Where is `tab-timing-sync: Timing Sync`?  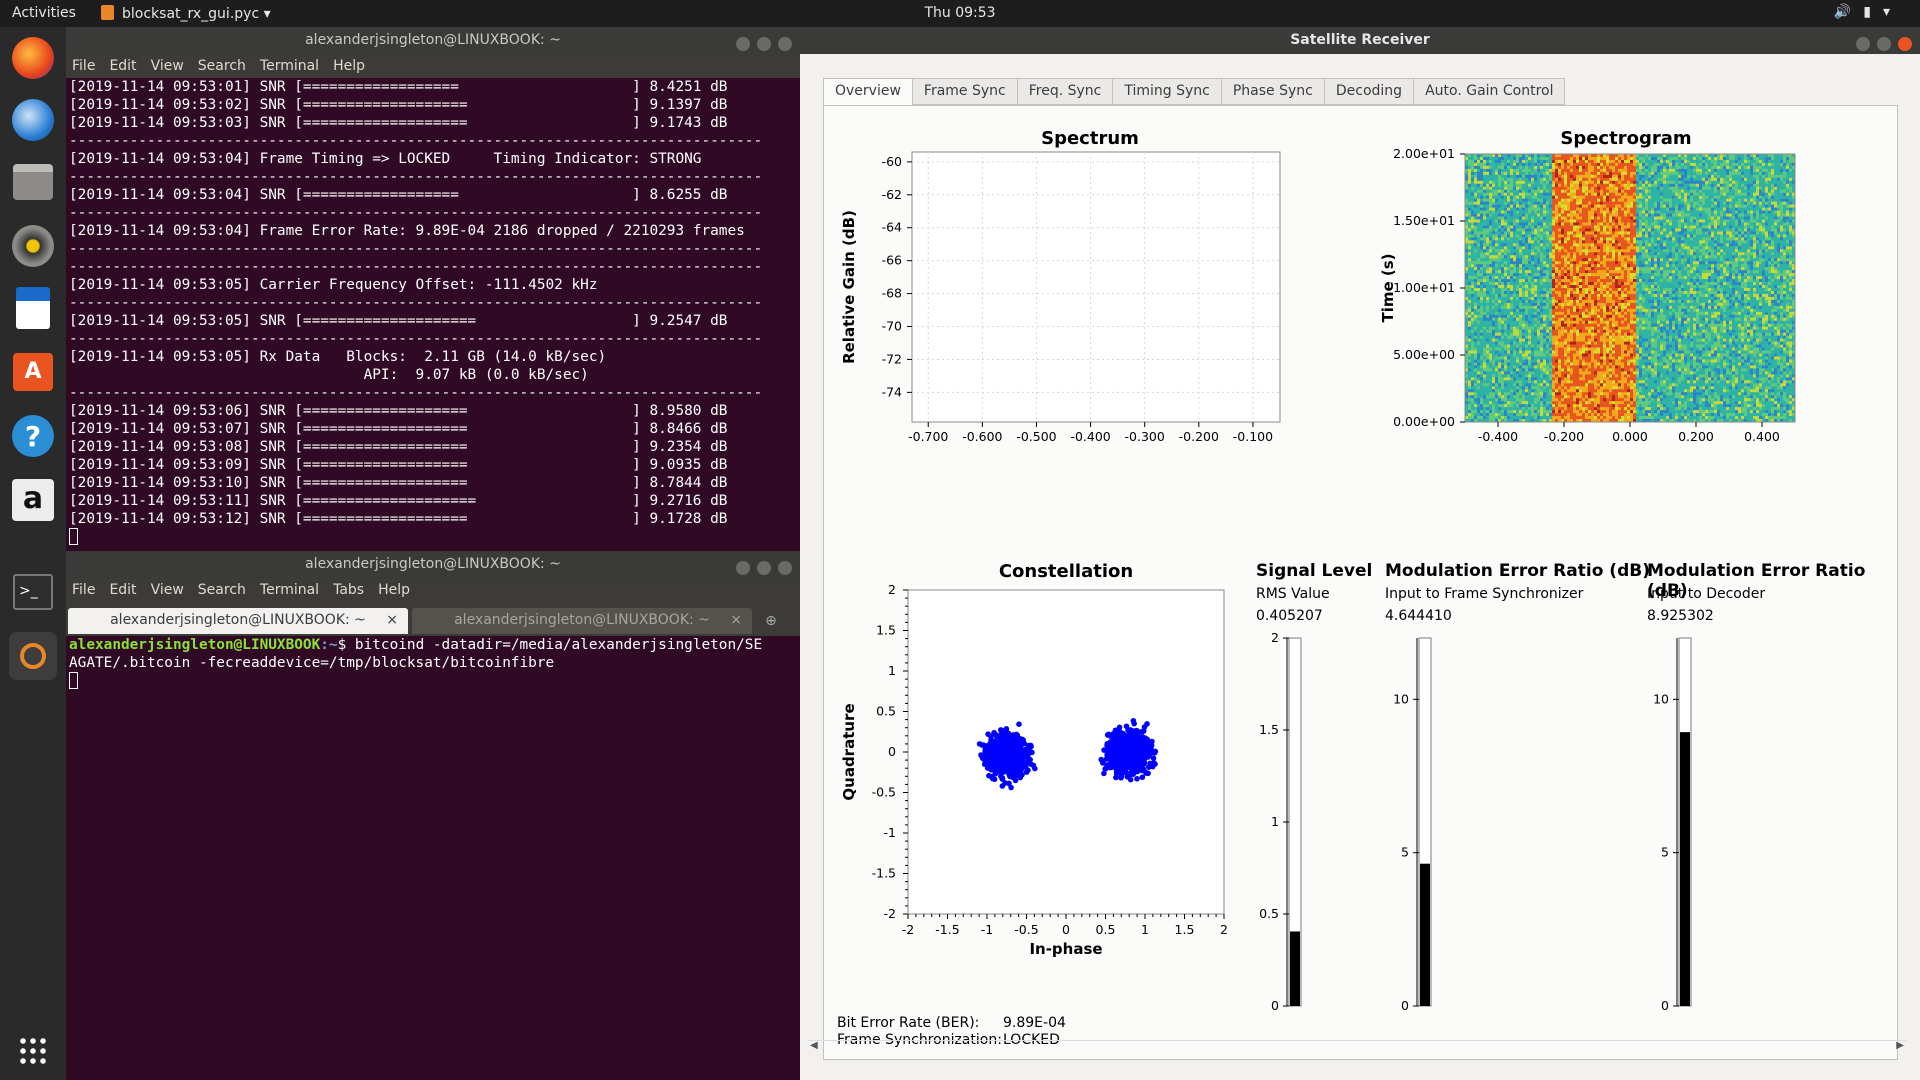 tab-timing-sync: Timing Sync is located at coordinates (1167, 91).